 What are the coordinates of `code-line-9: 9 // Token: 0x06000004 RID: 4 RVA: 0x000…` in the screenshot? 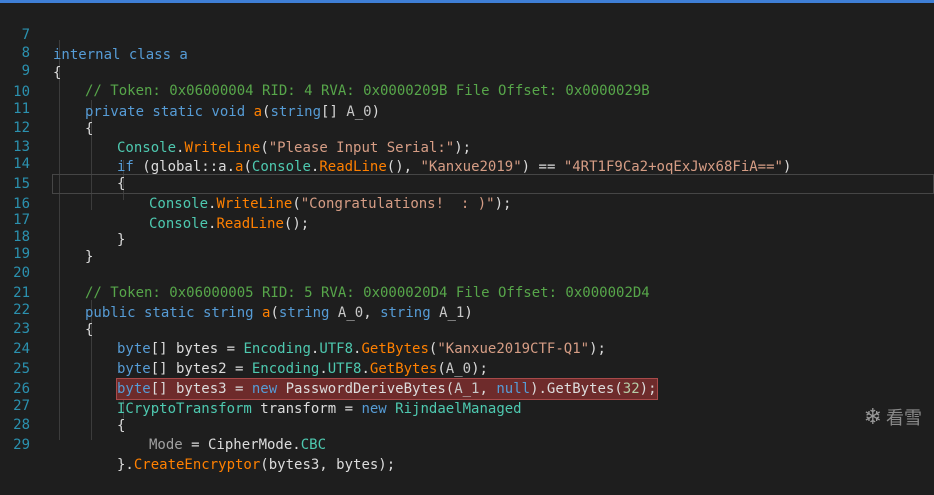 It's located at (467, 70).